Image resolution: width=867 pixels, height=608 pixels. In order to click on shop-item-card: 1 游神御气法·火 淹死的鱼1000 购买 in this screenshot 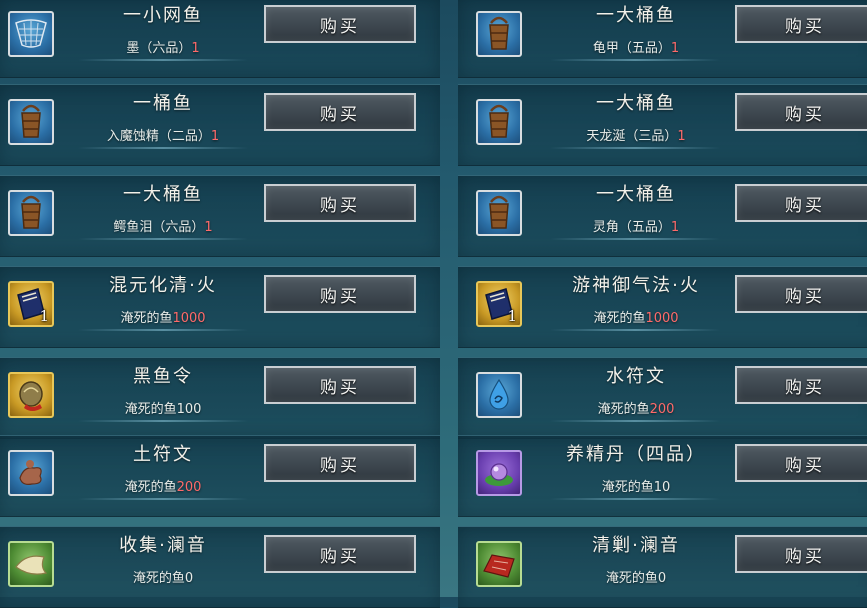, I will do `click(662, 307)`.